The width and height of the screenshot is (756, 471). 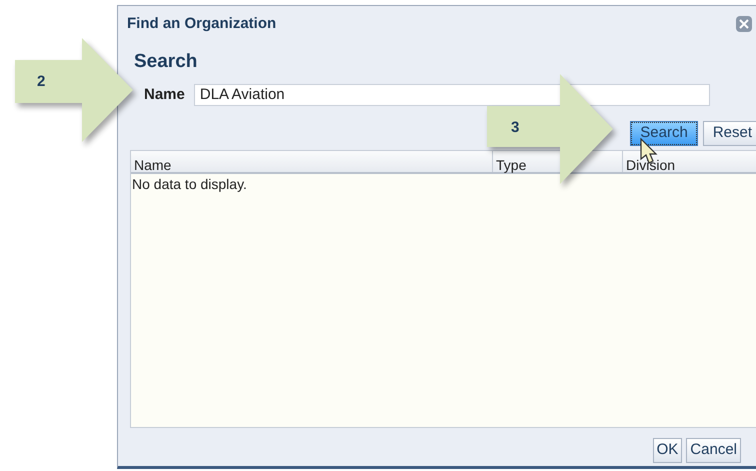 What do you see at coordinates (166, 61) in the screenshot?
I see `section-heading: Search` at bounding box center [166, 61].